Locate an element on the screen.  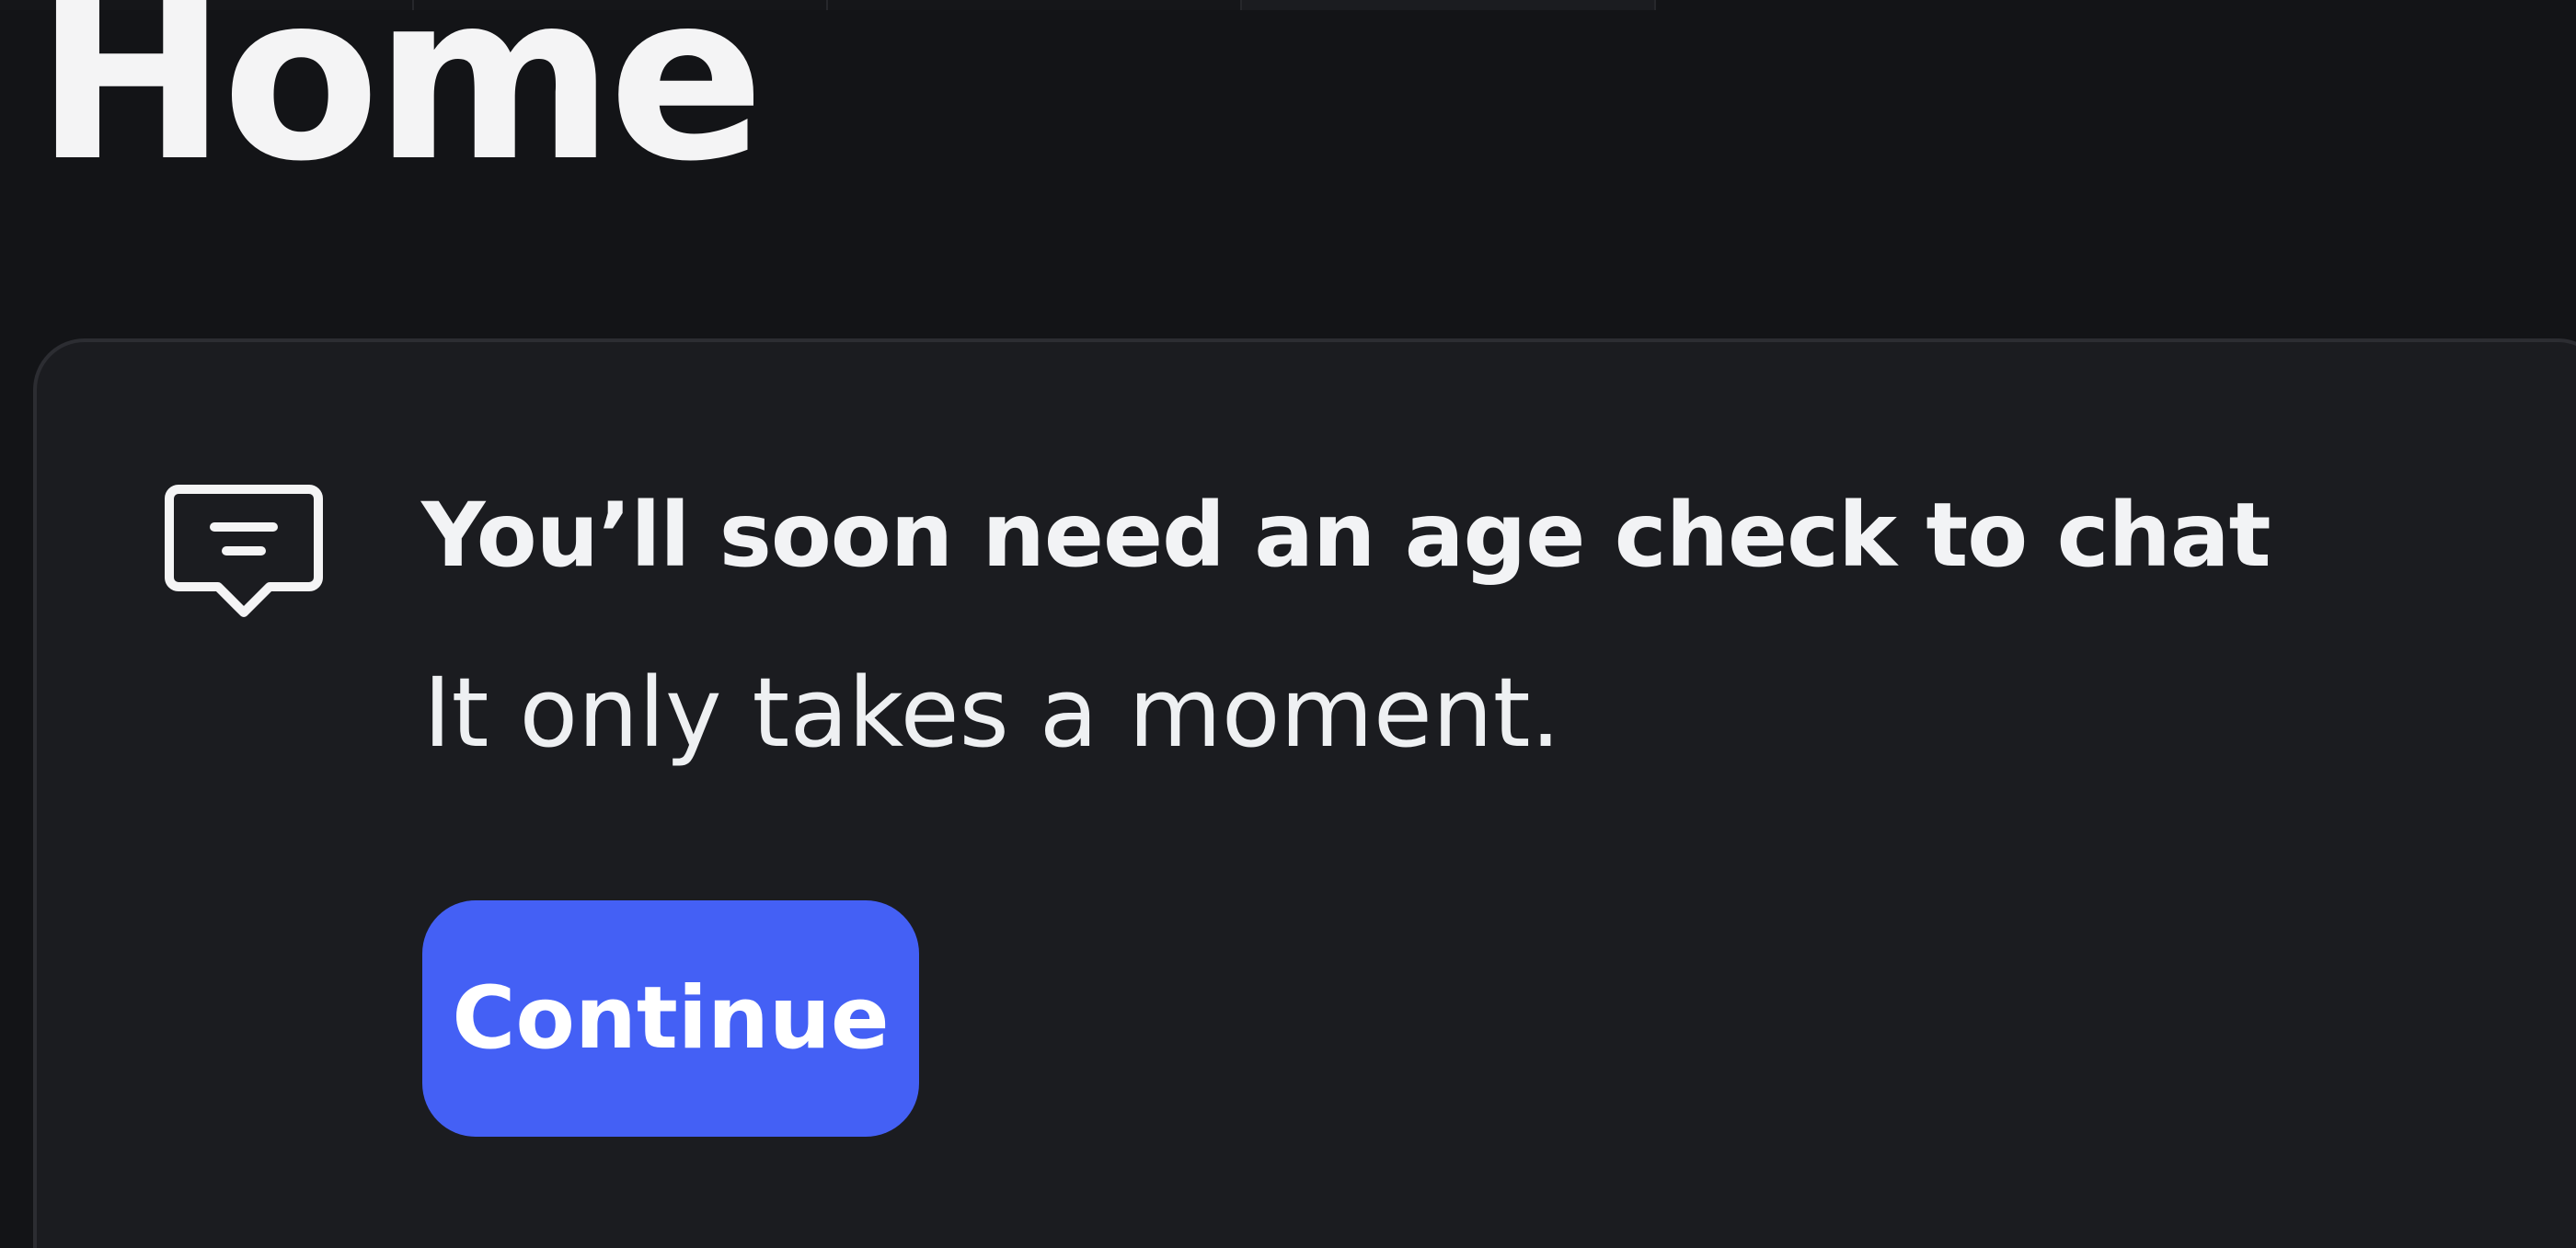
notice-heading: You’ll soon need an age check to chat is located at coordinates (1346, 535).